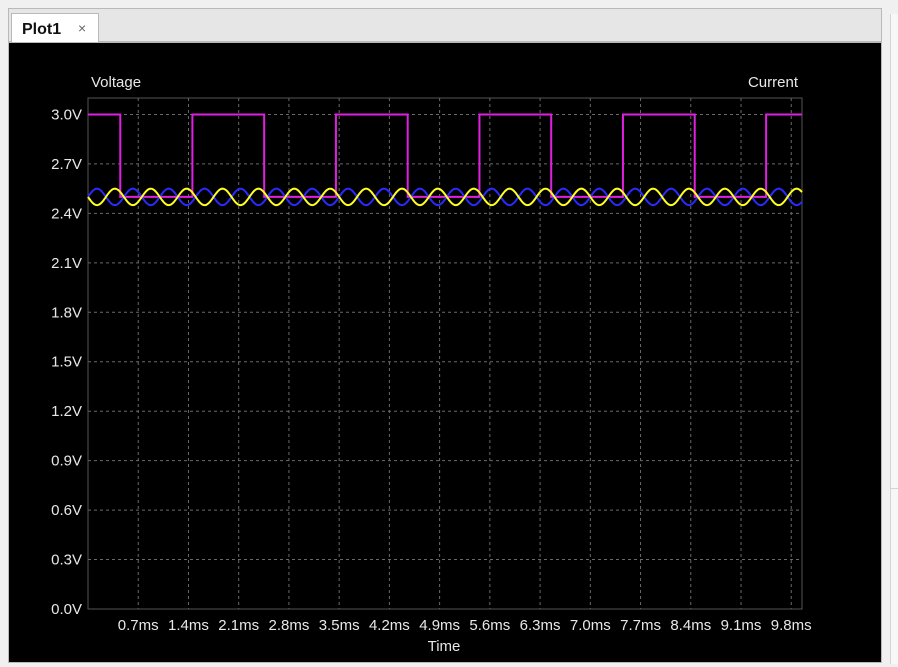 The width and height of the screenshot is (898, 667). I want to click on x-tick-label: 2.1ms, so click(238, 625).